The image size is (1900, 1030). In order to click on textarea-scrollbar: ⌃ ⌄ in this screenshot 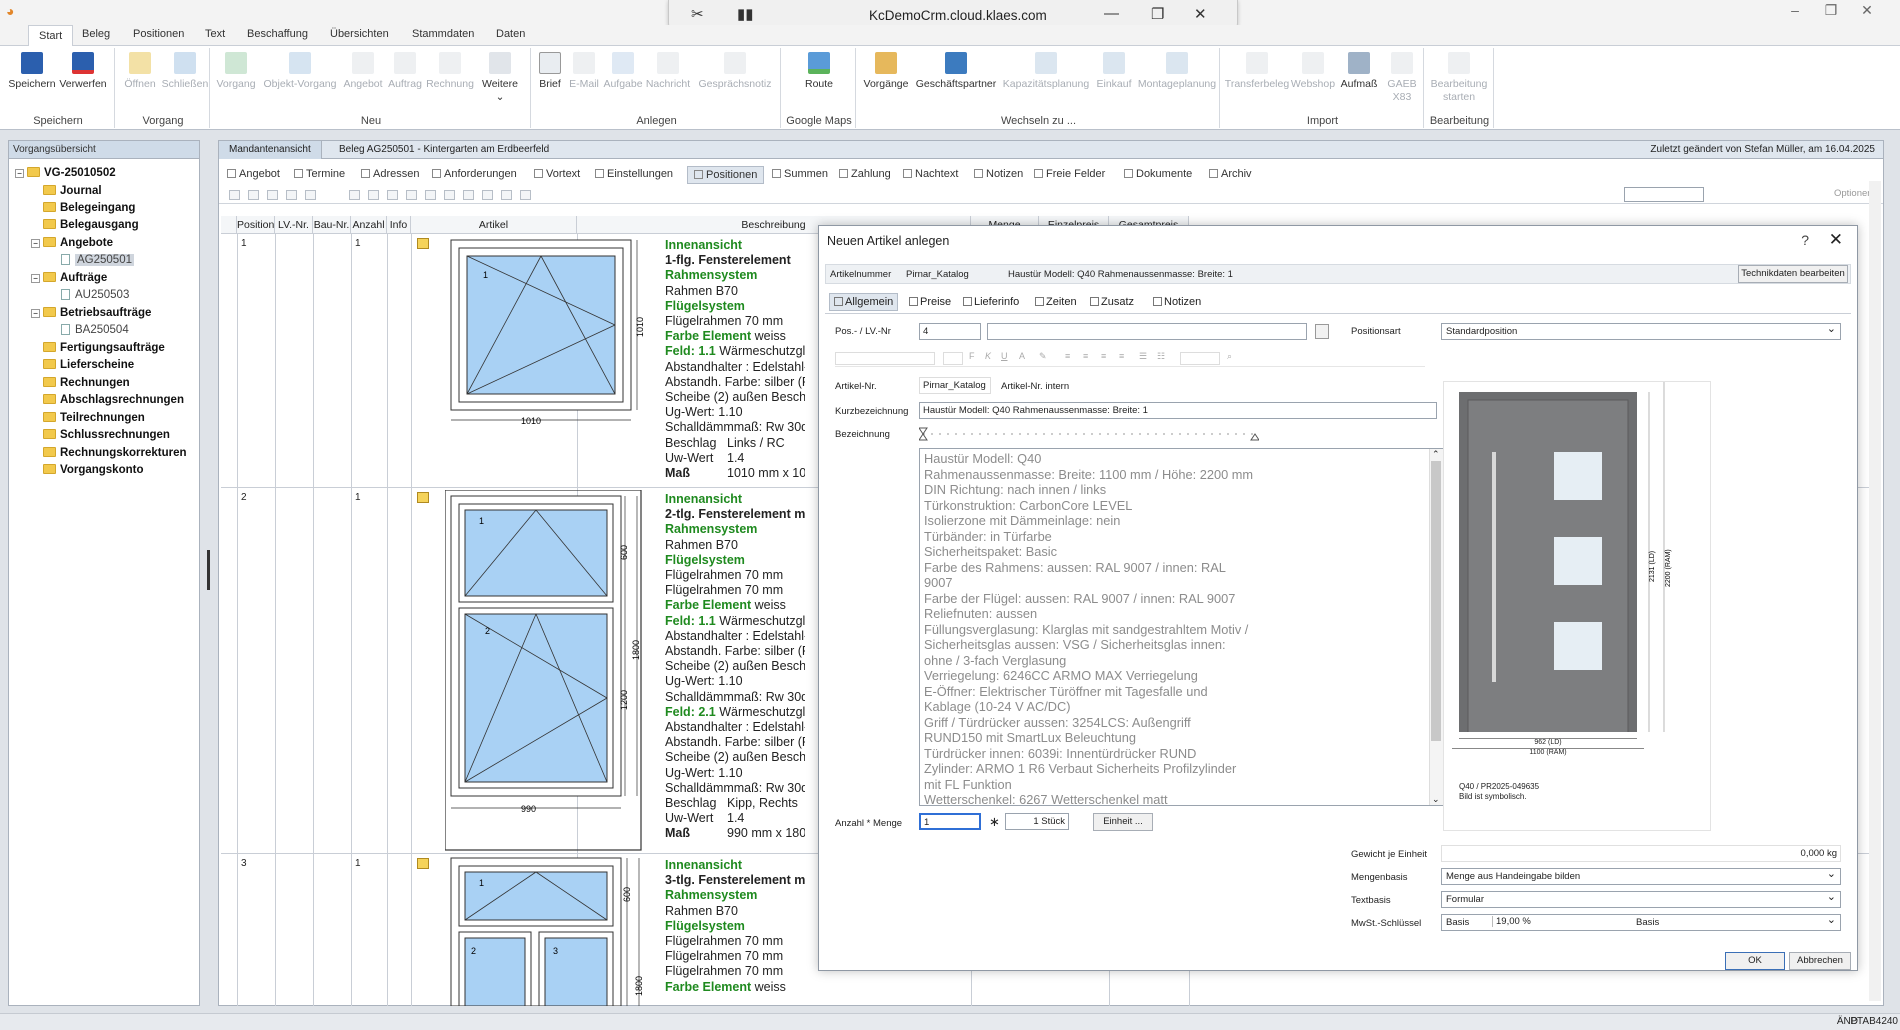, I will do `click(1436, 627)`.